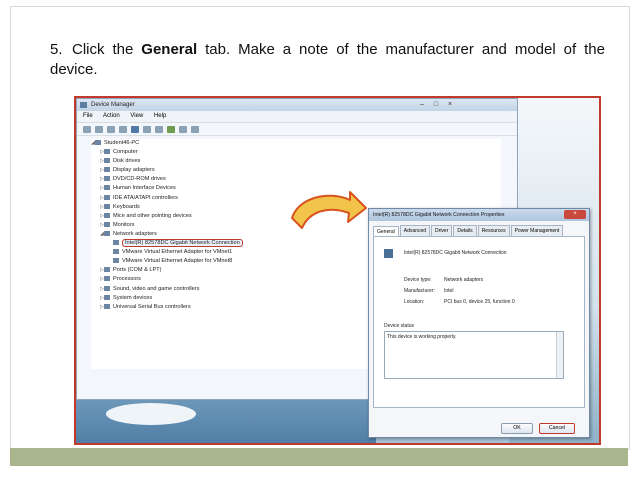  What do you see at coordinates (133, 297) in the screenshot?
I see `tree-item-label: System devices` at bounding box center [133, 297].